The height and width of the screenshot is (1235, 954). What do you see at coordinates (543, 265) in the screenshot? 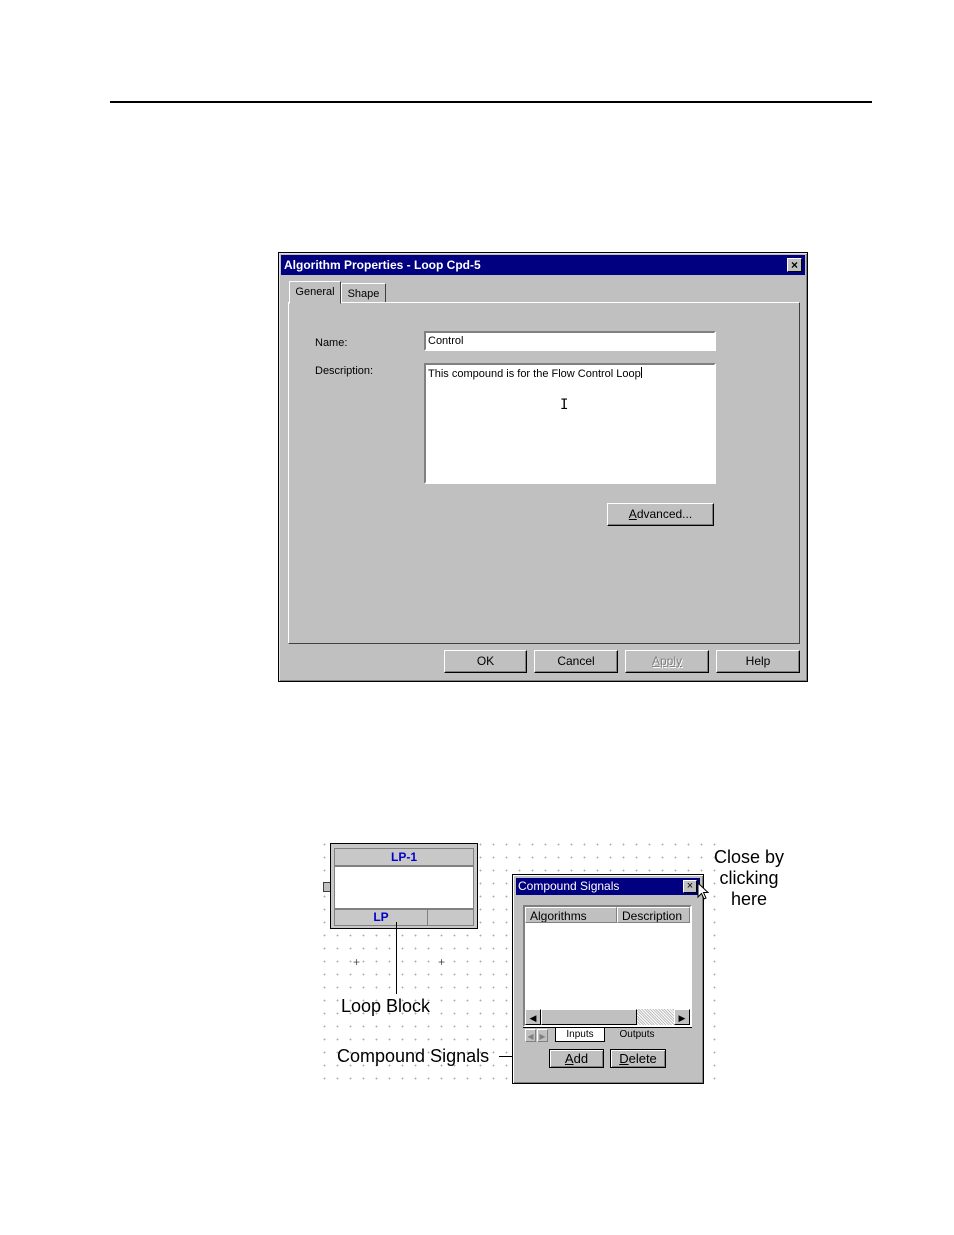
I see `dialog-titlebar: Algorithm Properties - Loop Cpd-5 ×` at bounding box center [543, 265].